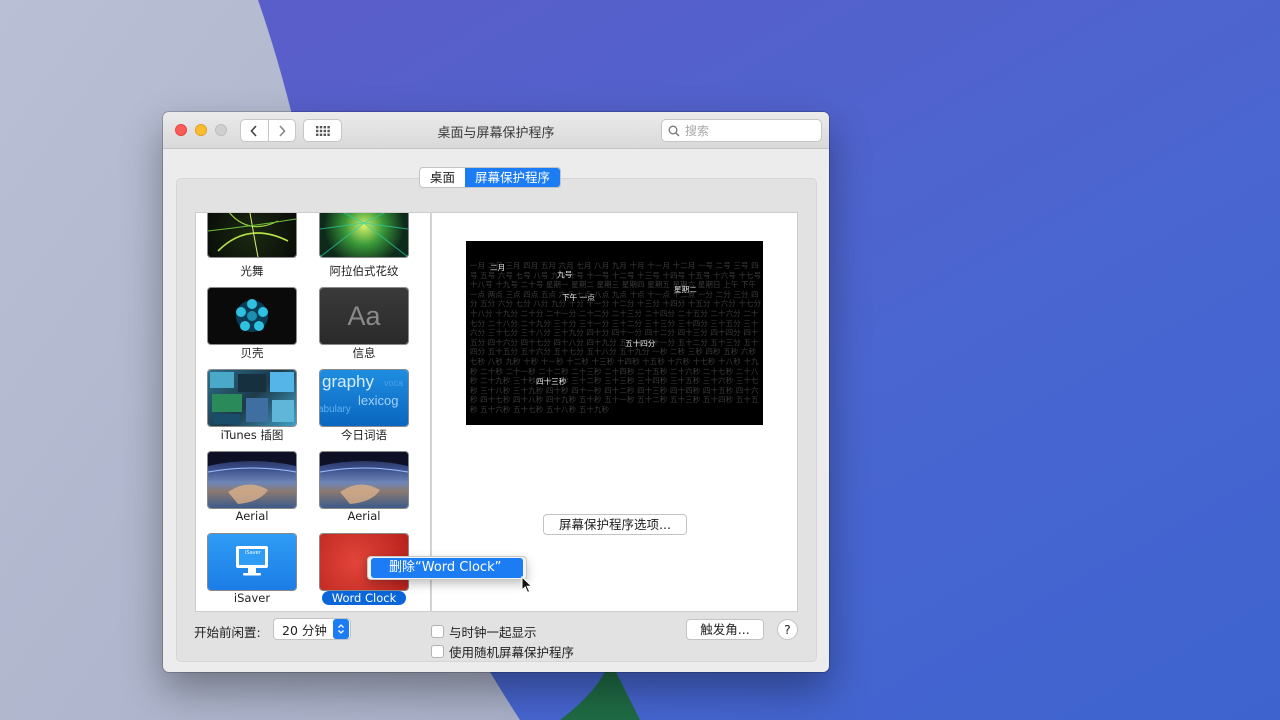 This screenshot has height=720, width=1280. What do you see at coordinates (512, 652) in the screenshot?
I see `random-screensaver-label: 使用随机屏幕保护程序` at bounding box center [512, 652].